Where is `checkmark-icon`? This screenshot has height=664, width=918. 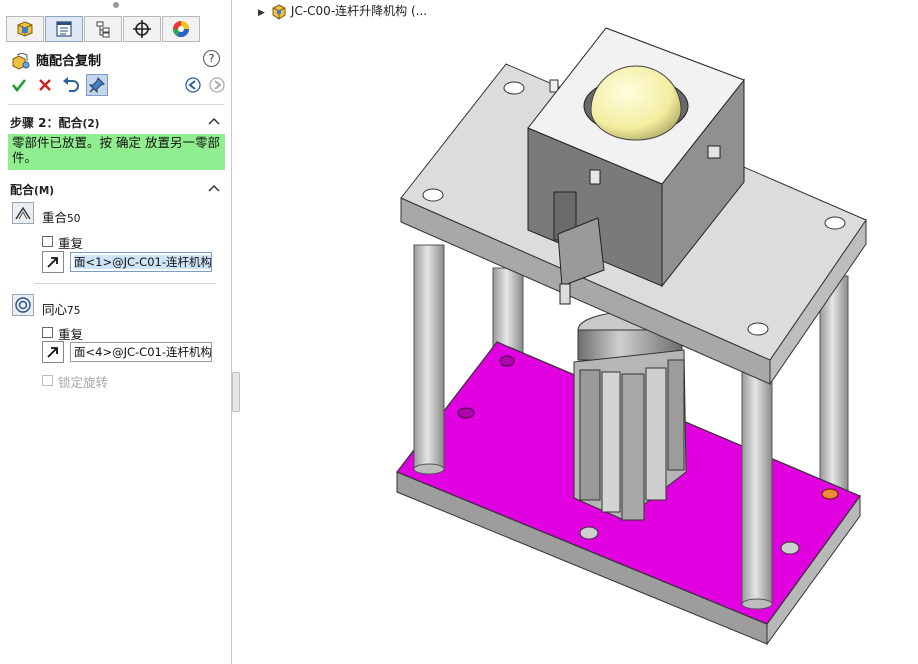
checkmark-icon is located at coordinates (19, 86).